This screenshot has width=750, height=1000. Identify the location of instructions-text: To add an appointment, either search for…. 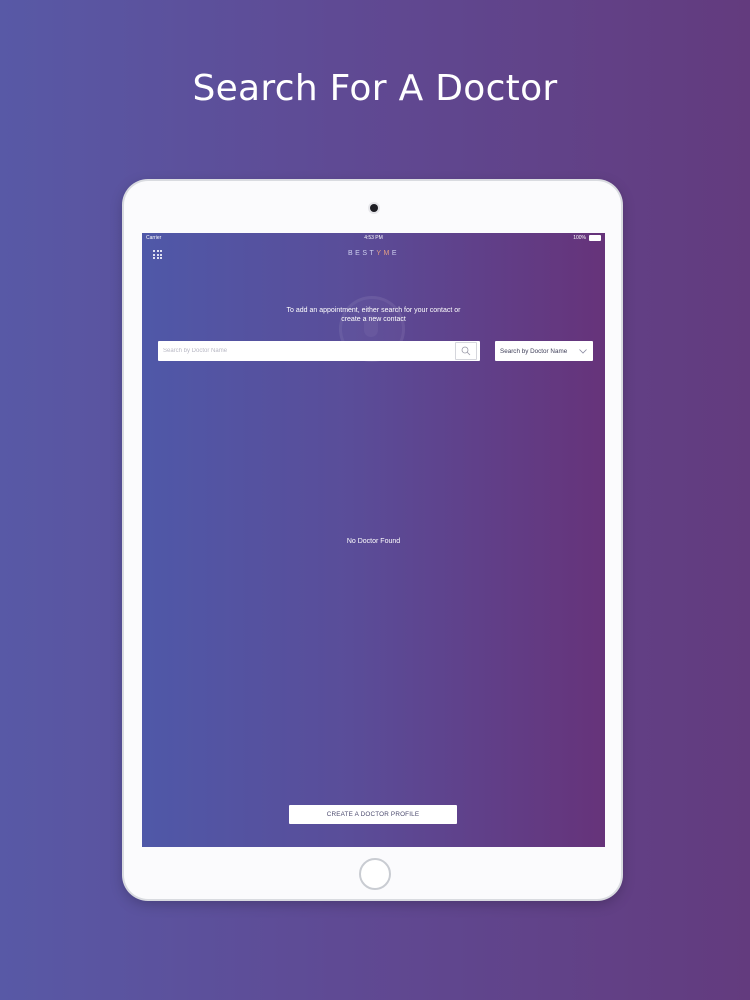
(373, 315).